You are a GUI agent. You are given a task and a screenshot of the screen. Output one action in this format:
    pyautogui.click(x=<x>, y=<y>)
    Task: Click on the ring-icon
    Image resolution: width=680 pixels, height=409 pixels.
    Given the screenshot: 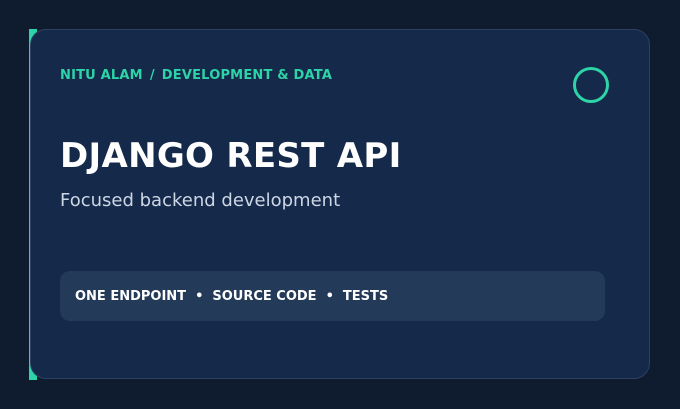 What is the action you would take?
    pyautogui.click(x=591, y=85)
    